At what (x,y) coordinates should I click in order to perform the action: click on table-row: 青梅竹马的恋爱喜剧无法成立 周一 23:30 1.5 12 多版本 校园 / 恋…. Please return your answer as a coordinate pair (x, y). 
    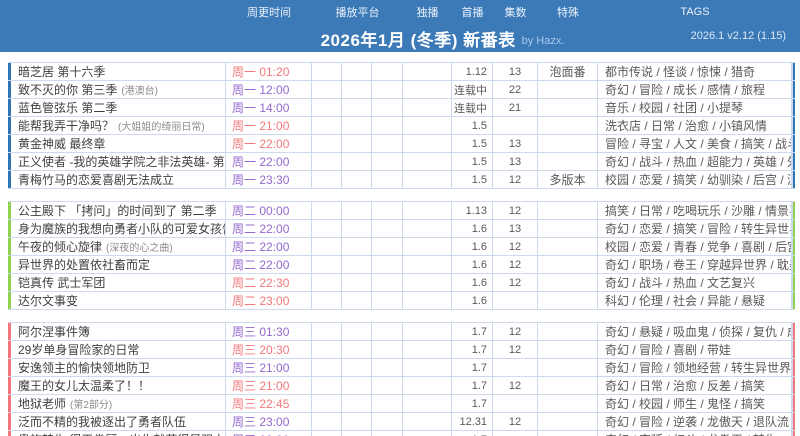
    Looking at the image, I should click on (401, 180).